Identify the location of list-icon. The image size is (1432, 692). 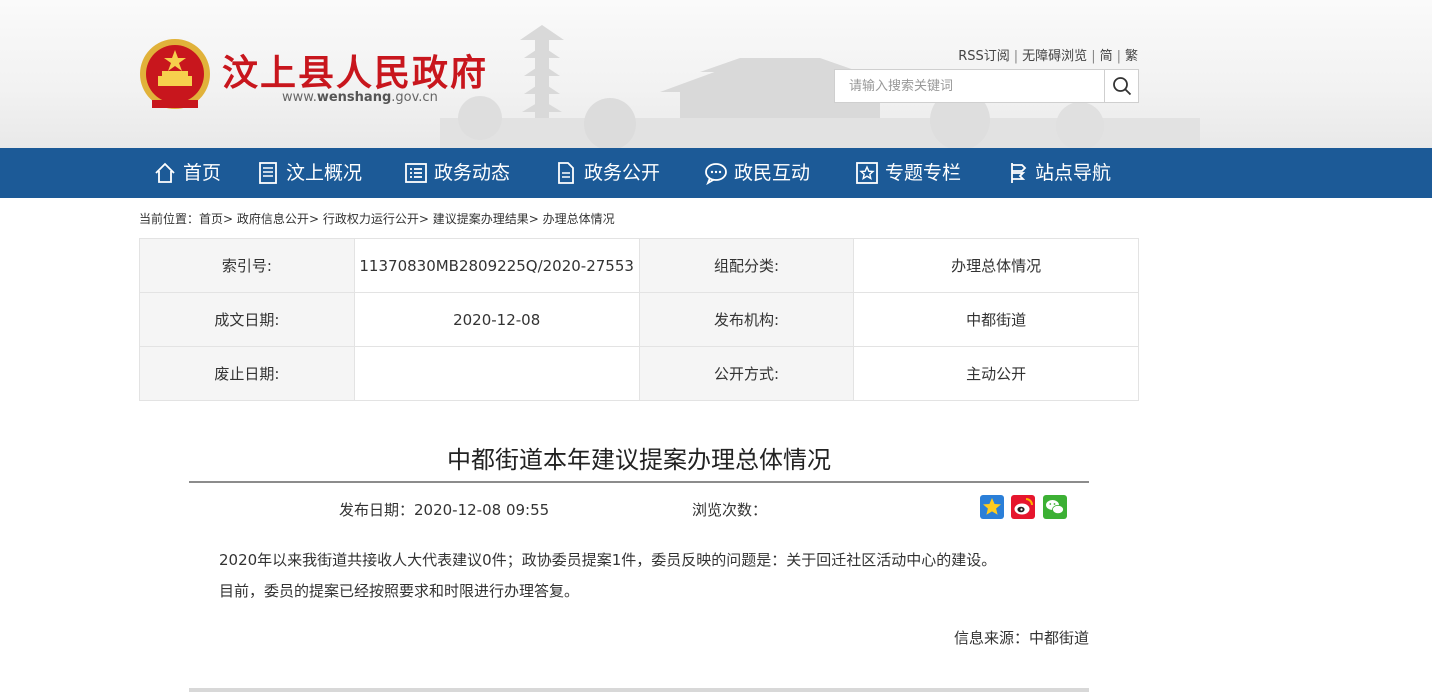
(416, 173).